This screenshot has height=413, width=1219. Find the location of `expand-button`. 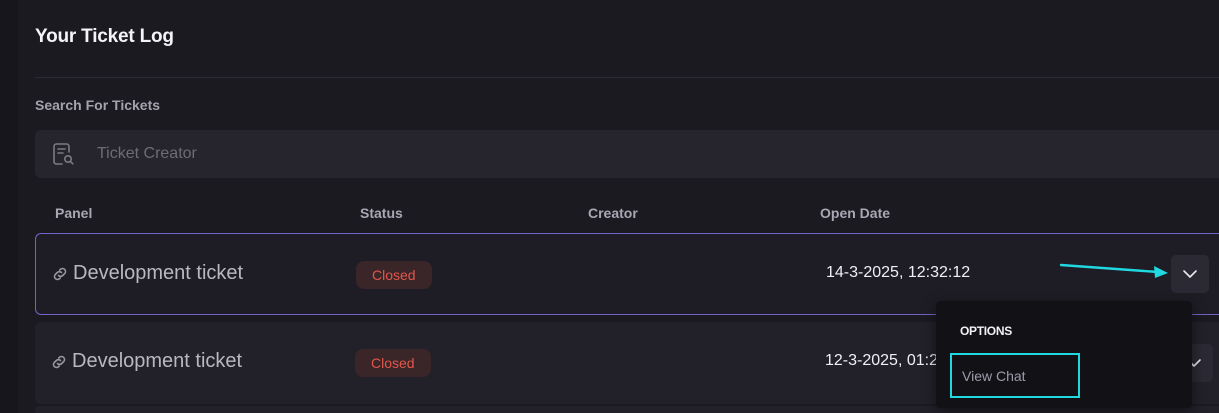

expand-button is located at coordinates (1190, 274).